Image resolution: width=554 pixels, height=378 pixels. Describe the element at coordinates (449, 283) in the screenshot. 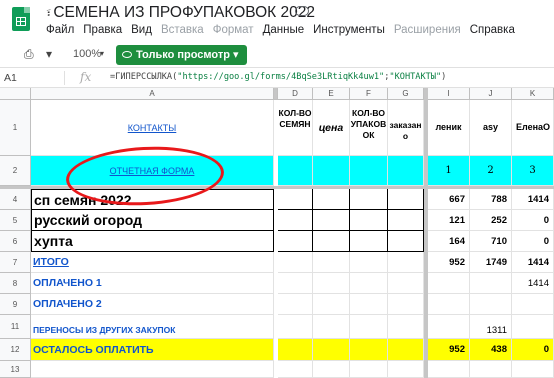

I see `cell-i8` at that location.